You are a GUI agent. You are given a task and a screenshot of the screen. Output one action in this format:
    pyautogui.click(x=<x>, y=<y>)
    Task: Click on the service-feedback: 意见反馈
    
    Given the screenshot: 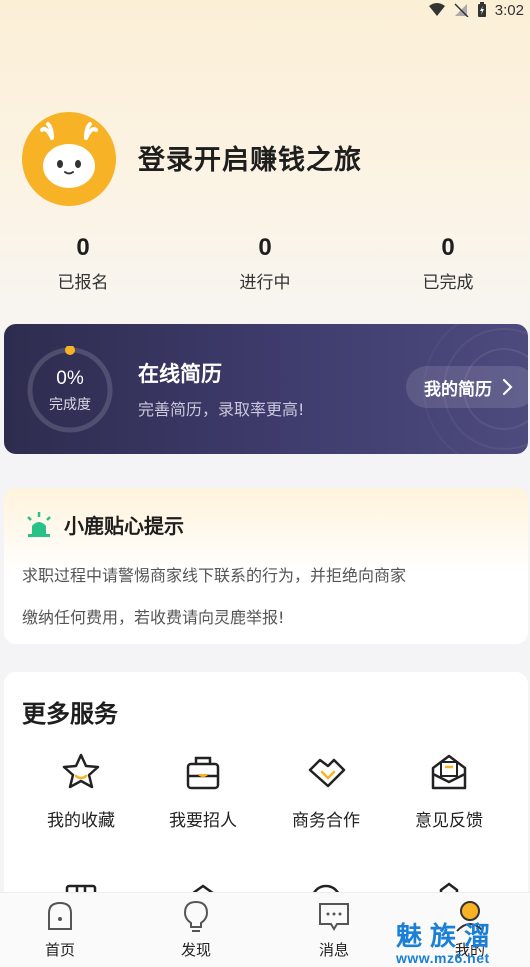 What is the action you would take?
    pyautogui.click(x=449, y=790)
    